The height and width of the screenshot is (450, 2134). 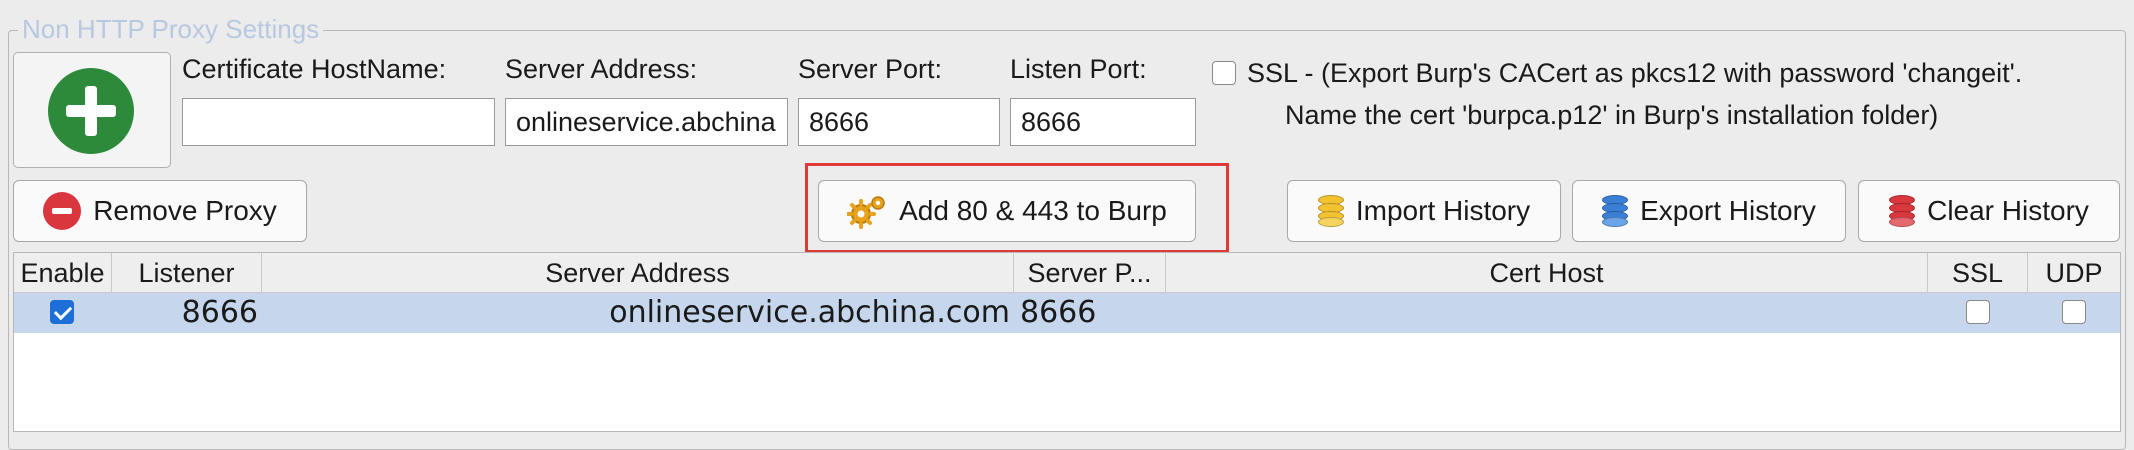 I want to click on server-port-field: 8666, so click(x=899, y=122).